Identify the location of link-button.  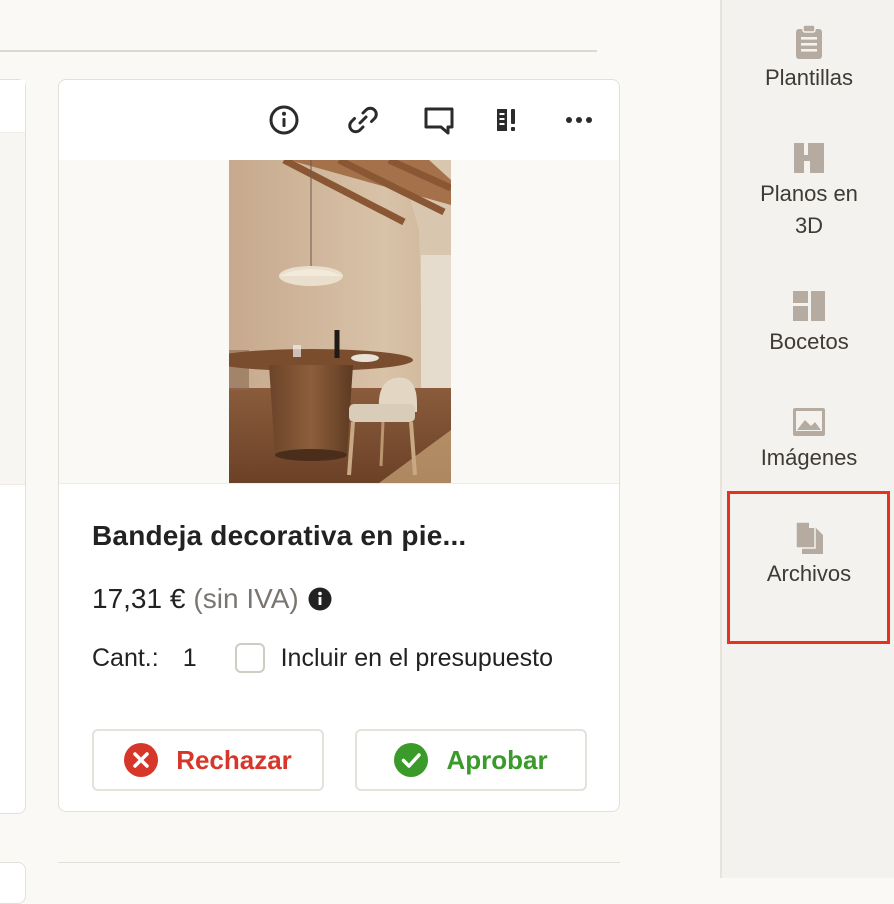
(363, 120).